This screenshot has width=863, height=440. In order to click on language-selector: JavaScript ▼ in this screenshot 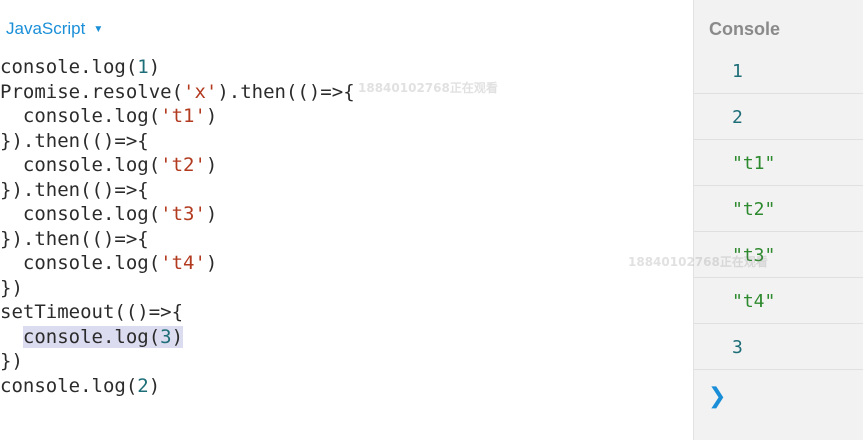, I will do `click(54, 29)`.